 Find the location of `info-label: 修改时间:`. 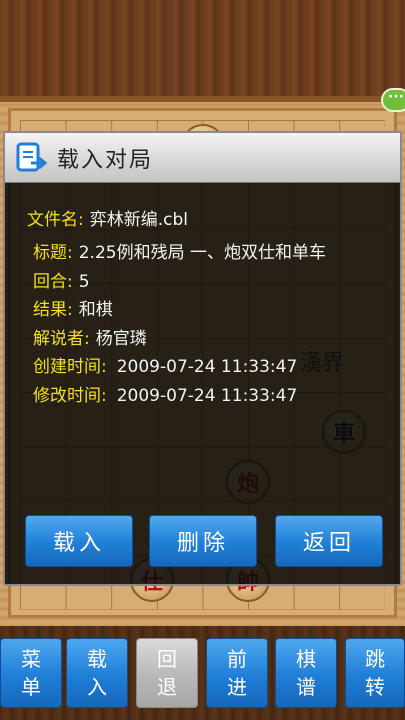

info-label: 修改时间: is located at coordinates (70, 395).